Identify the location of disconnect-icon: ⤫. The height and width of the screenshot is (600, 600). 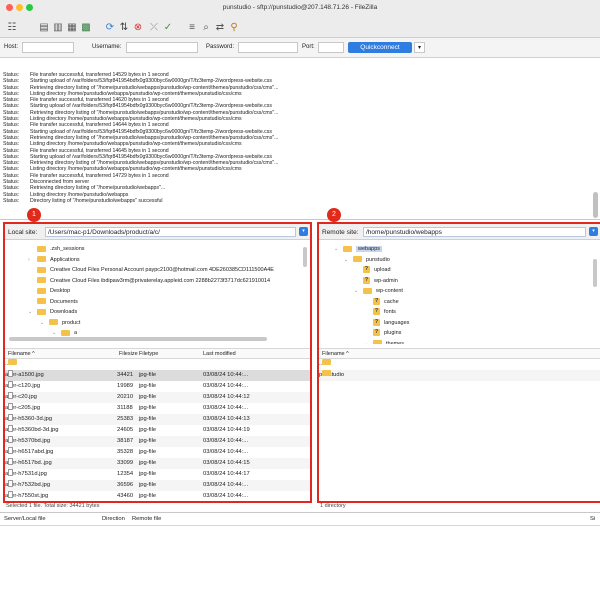
(154, 28).